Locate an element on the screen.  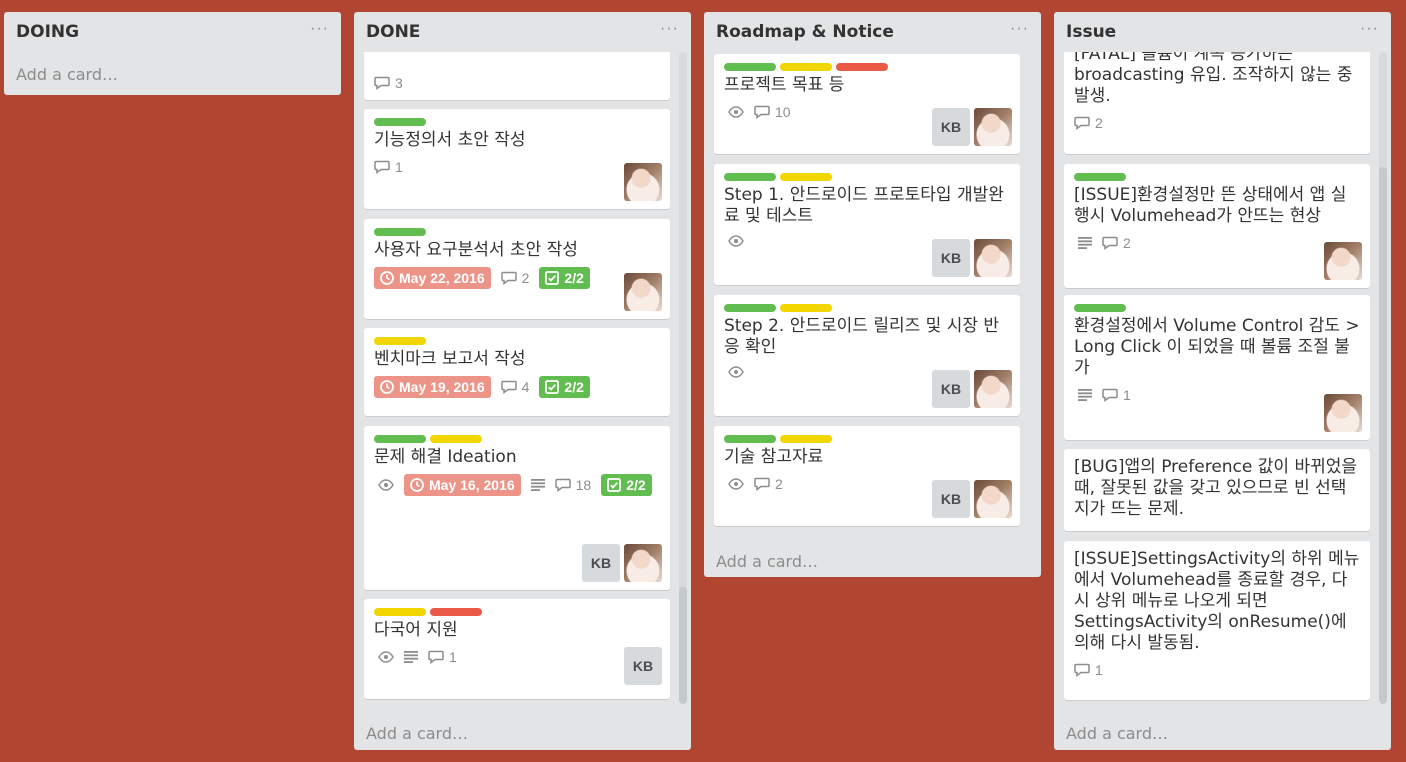
card: 다국어 지원 1 KB is located at coordinates (517, 649).